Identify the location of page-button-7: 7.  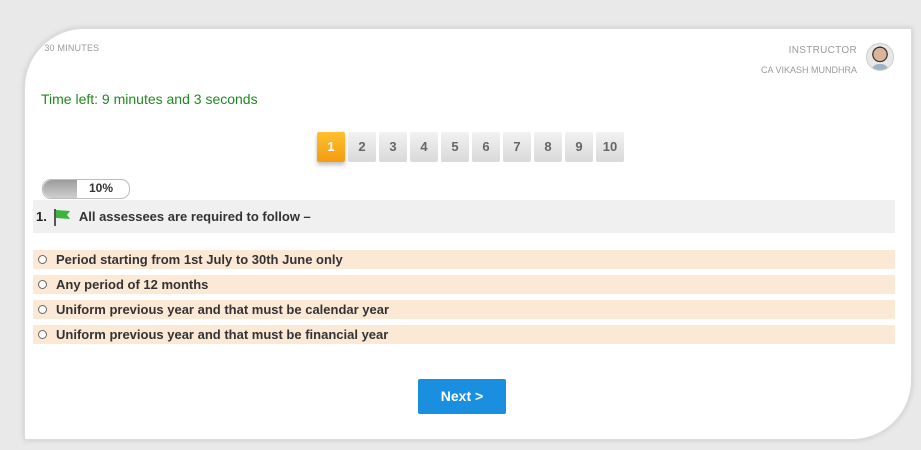
(517, 147).